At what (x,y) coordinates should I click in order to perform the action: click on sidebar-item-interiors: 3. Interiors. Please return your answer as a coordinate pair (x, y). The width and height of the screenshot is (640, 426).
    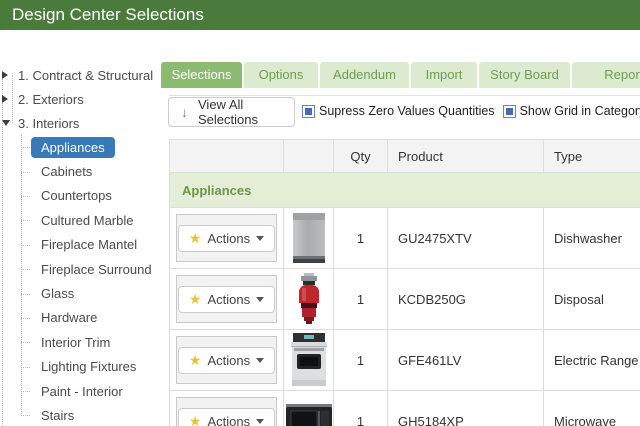
    Looking at the image, I should click on (80, 123).